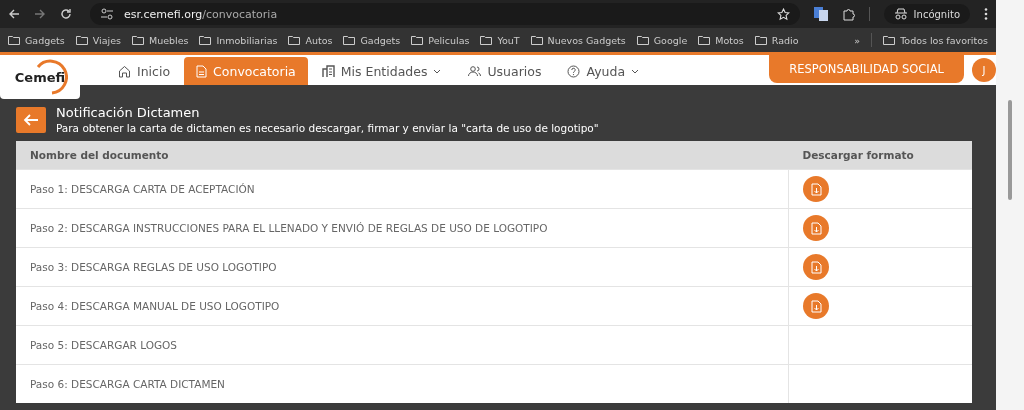 Image resolution: width=1024 pixels, height=410 pixels. I want to click on table-cell: Paso 4: DESCARGA MANUAL DE USO LOGOTIPO, so click(402, 306).